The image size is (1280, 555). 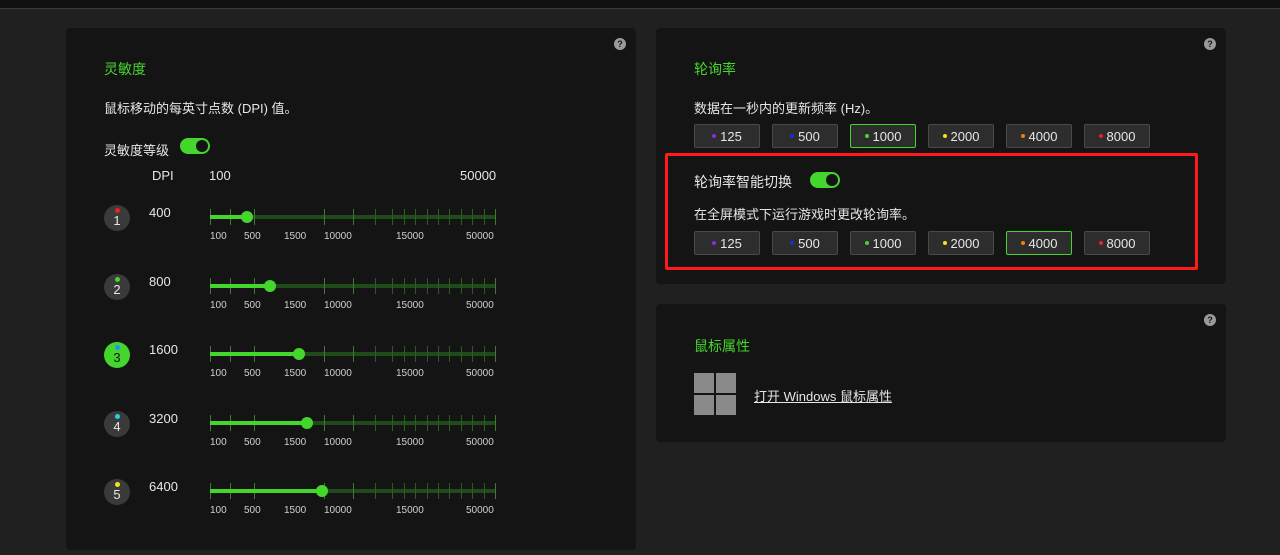 I want to click on polling-rate-2000: 2000, so click(x=961, y=136).